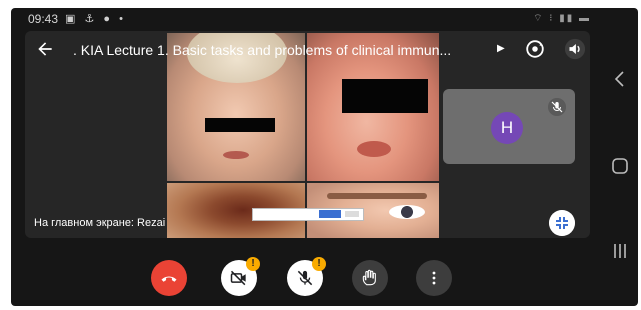 This screenshot has width=641, height=310. I want to click on hand-icon, so click(369, 277).